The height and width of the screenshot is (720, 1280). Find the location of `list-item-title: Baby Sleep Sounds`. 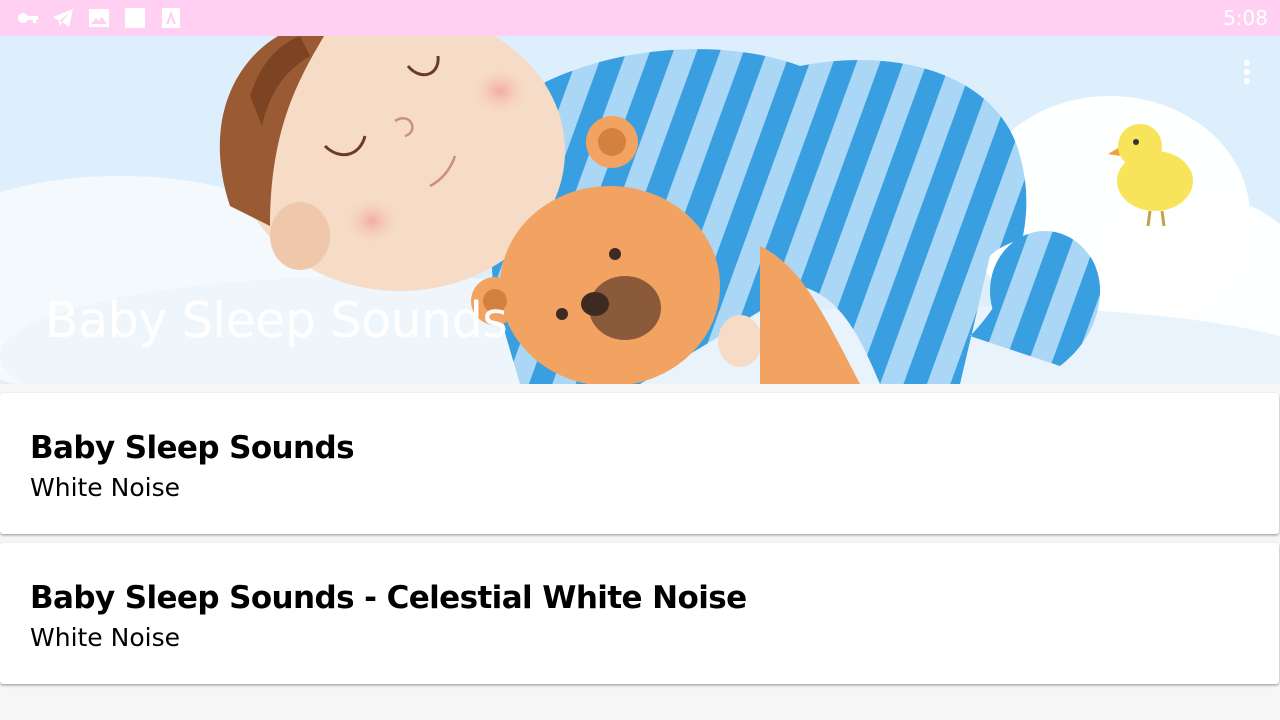

list-item-title: Baby Sleep Sounds is located at coordinates (192, 448).